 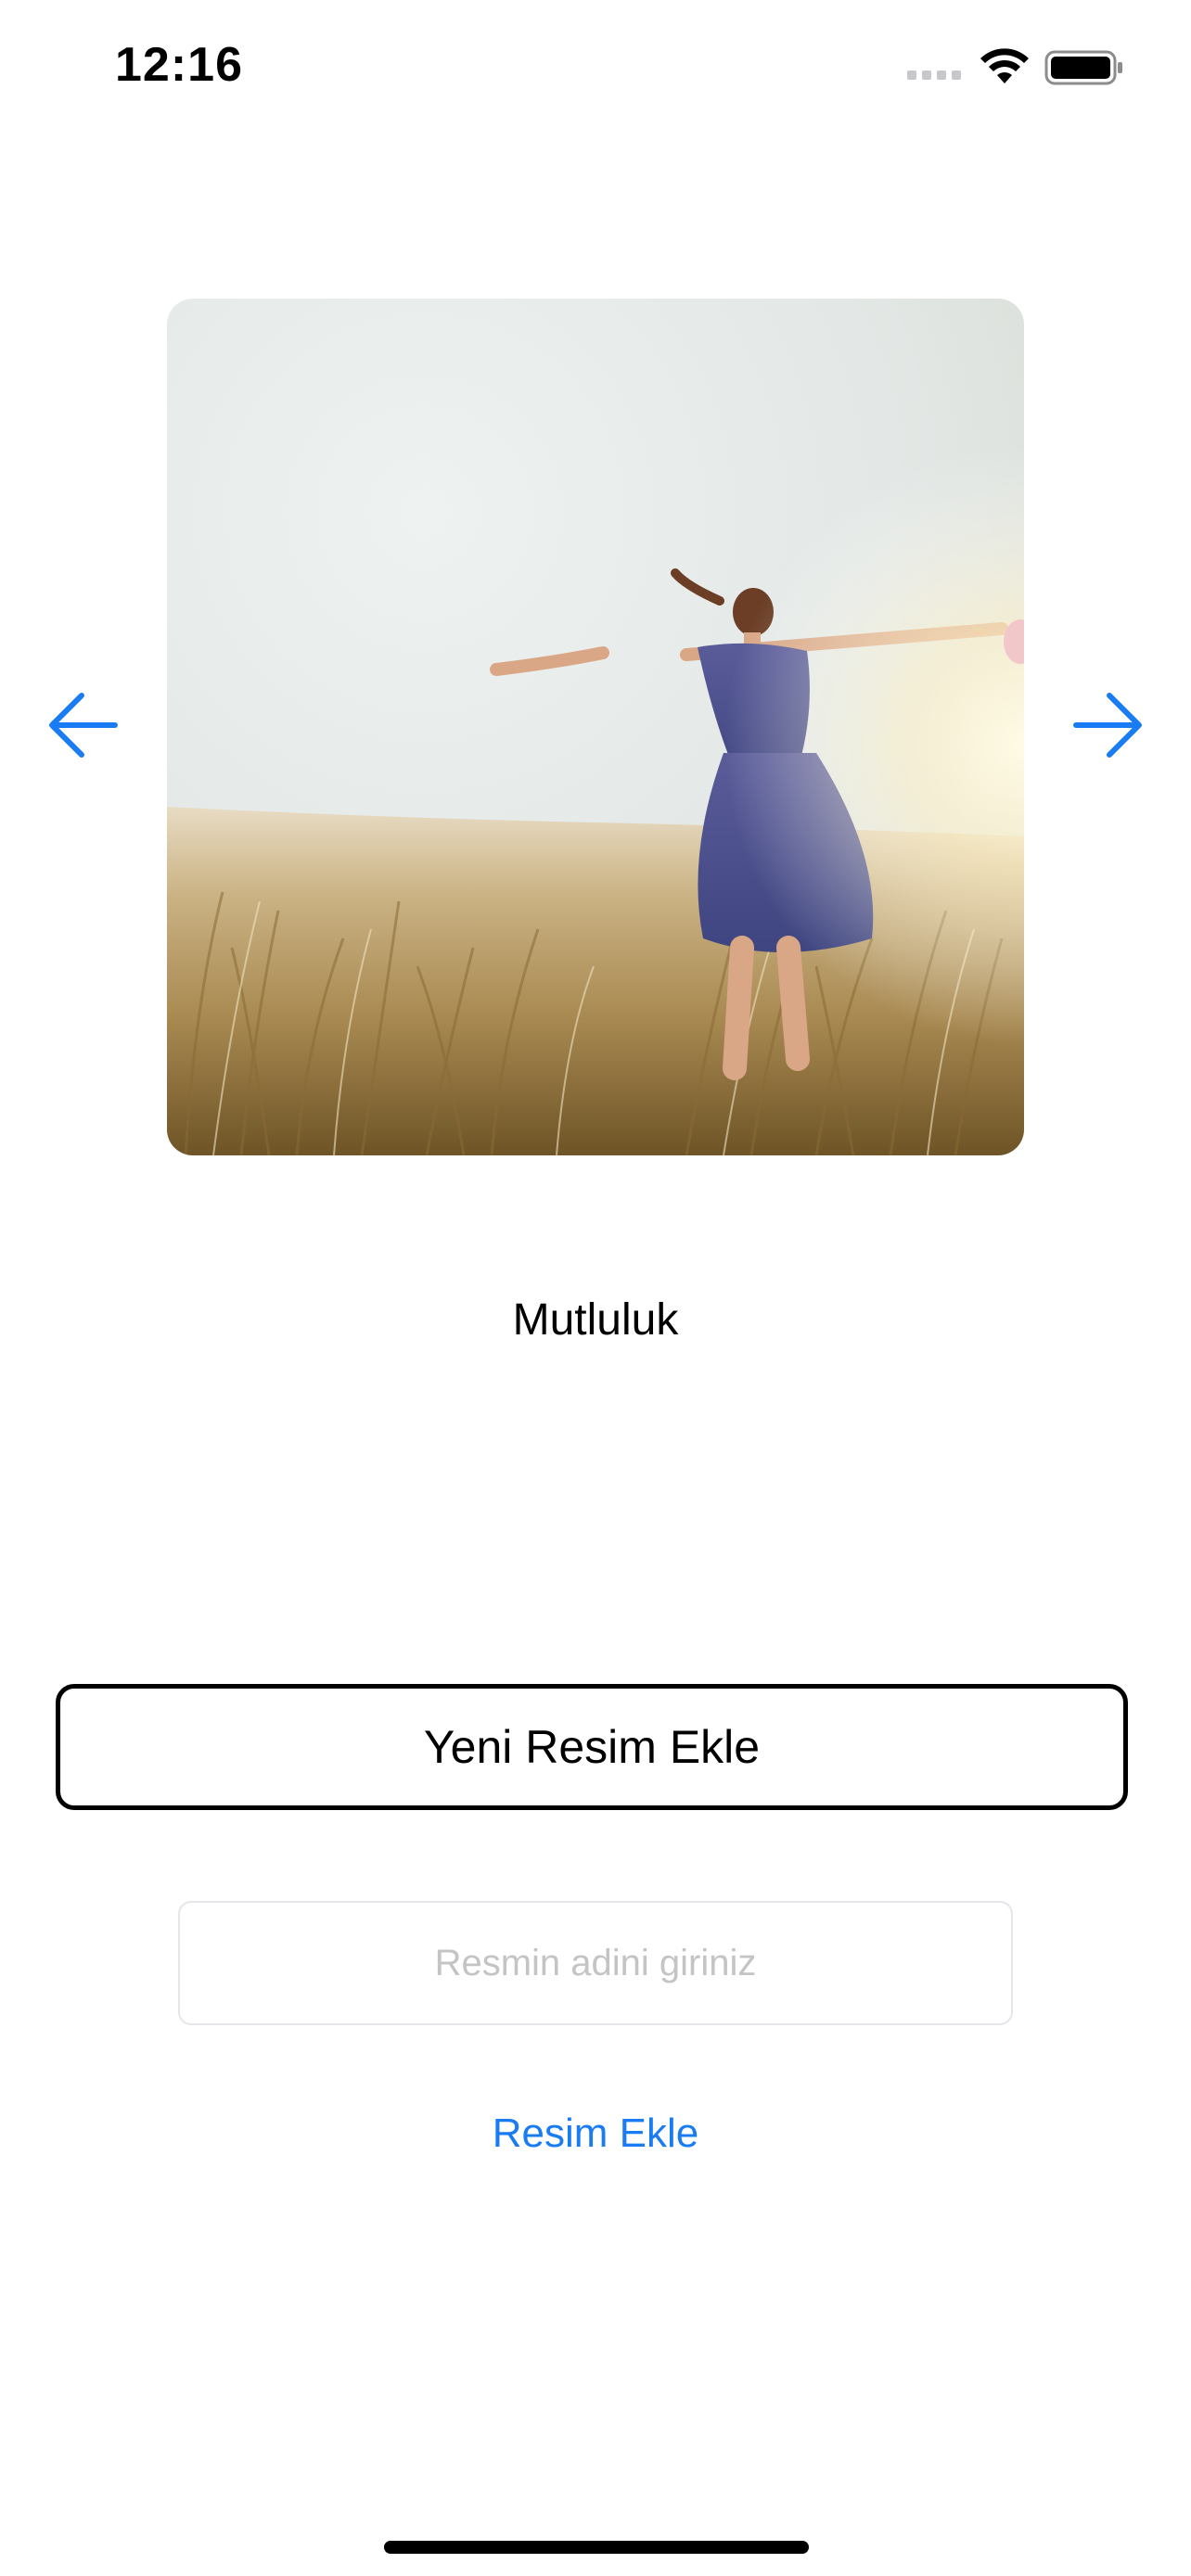 I want to click on status-time: 12:16, so click(x=179, y=65).